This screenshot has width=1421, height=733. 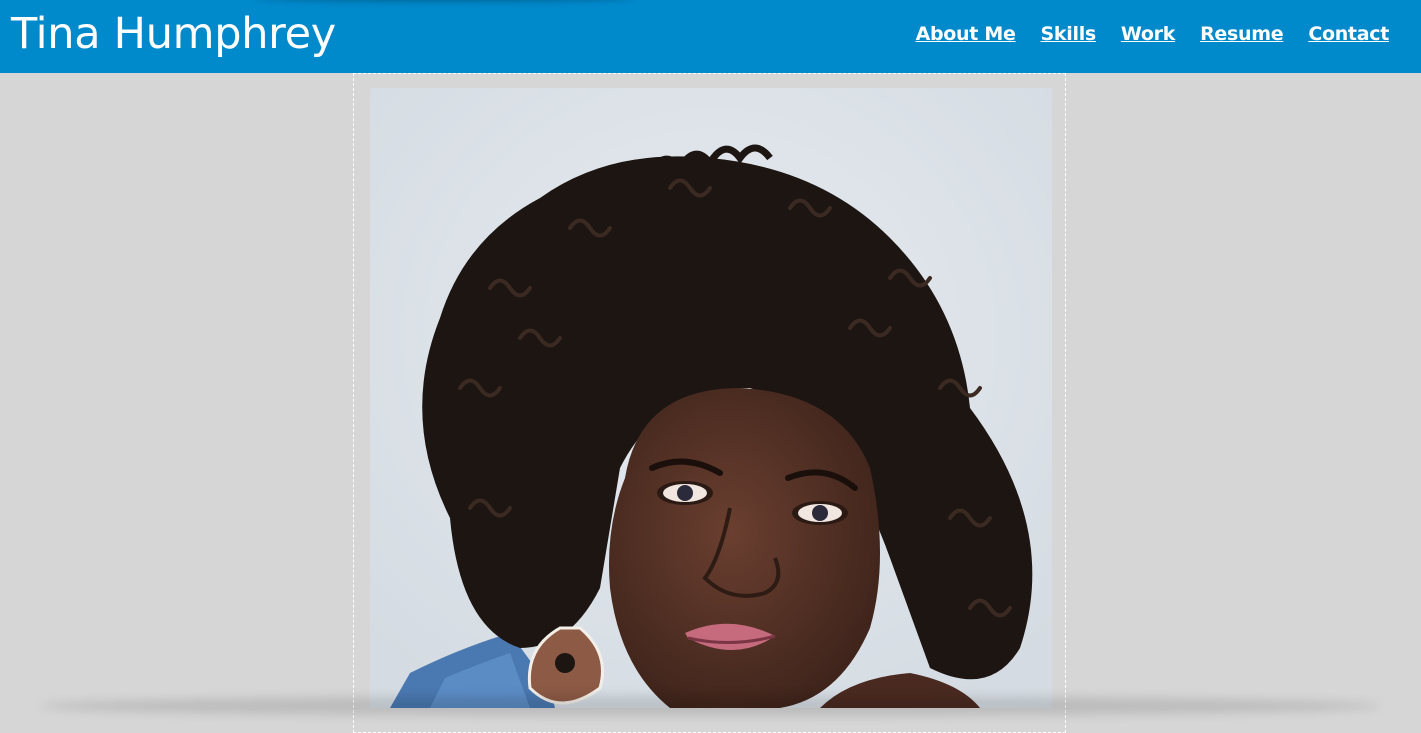 What do you see at coordinates (173, 34) in the screenshot?
I see `site-title: Tina Humphrey` at bounding box center [173, 34].